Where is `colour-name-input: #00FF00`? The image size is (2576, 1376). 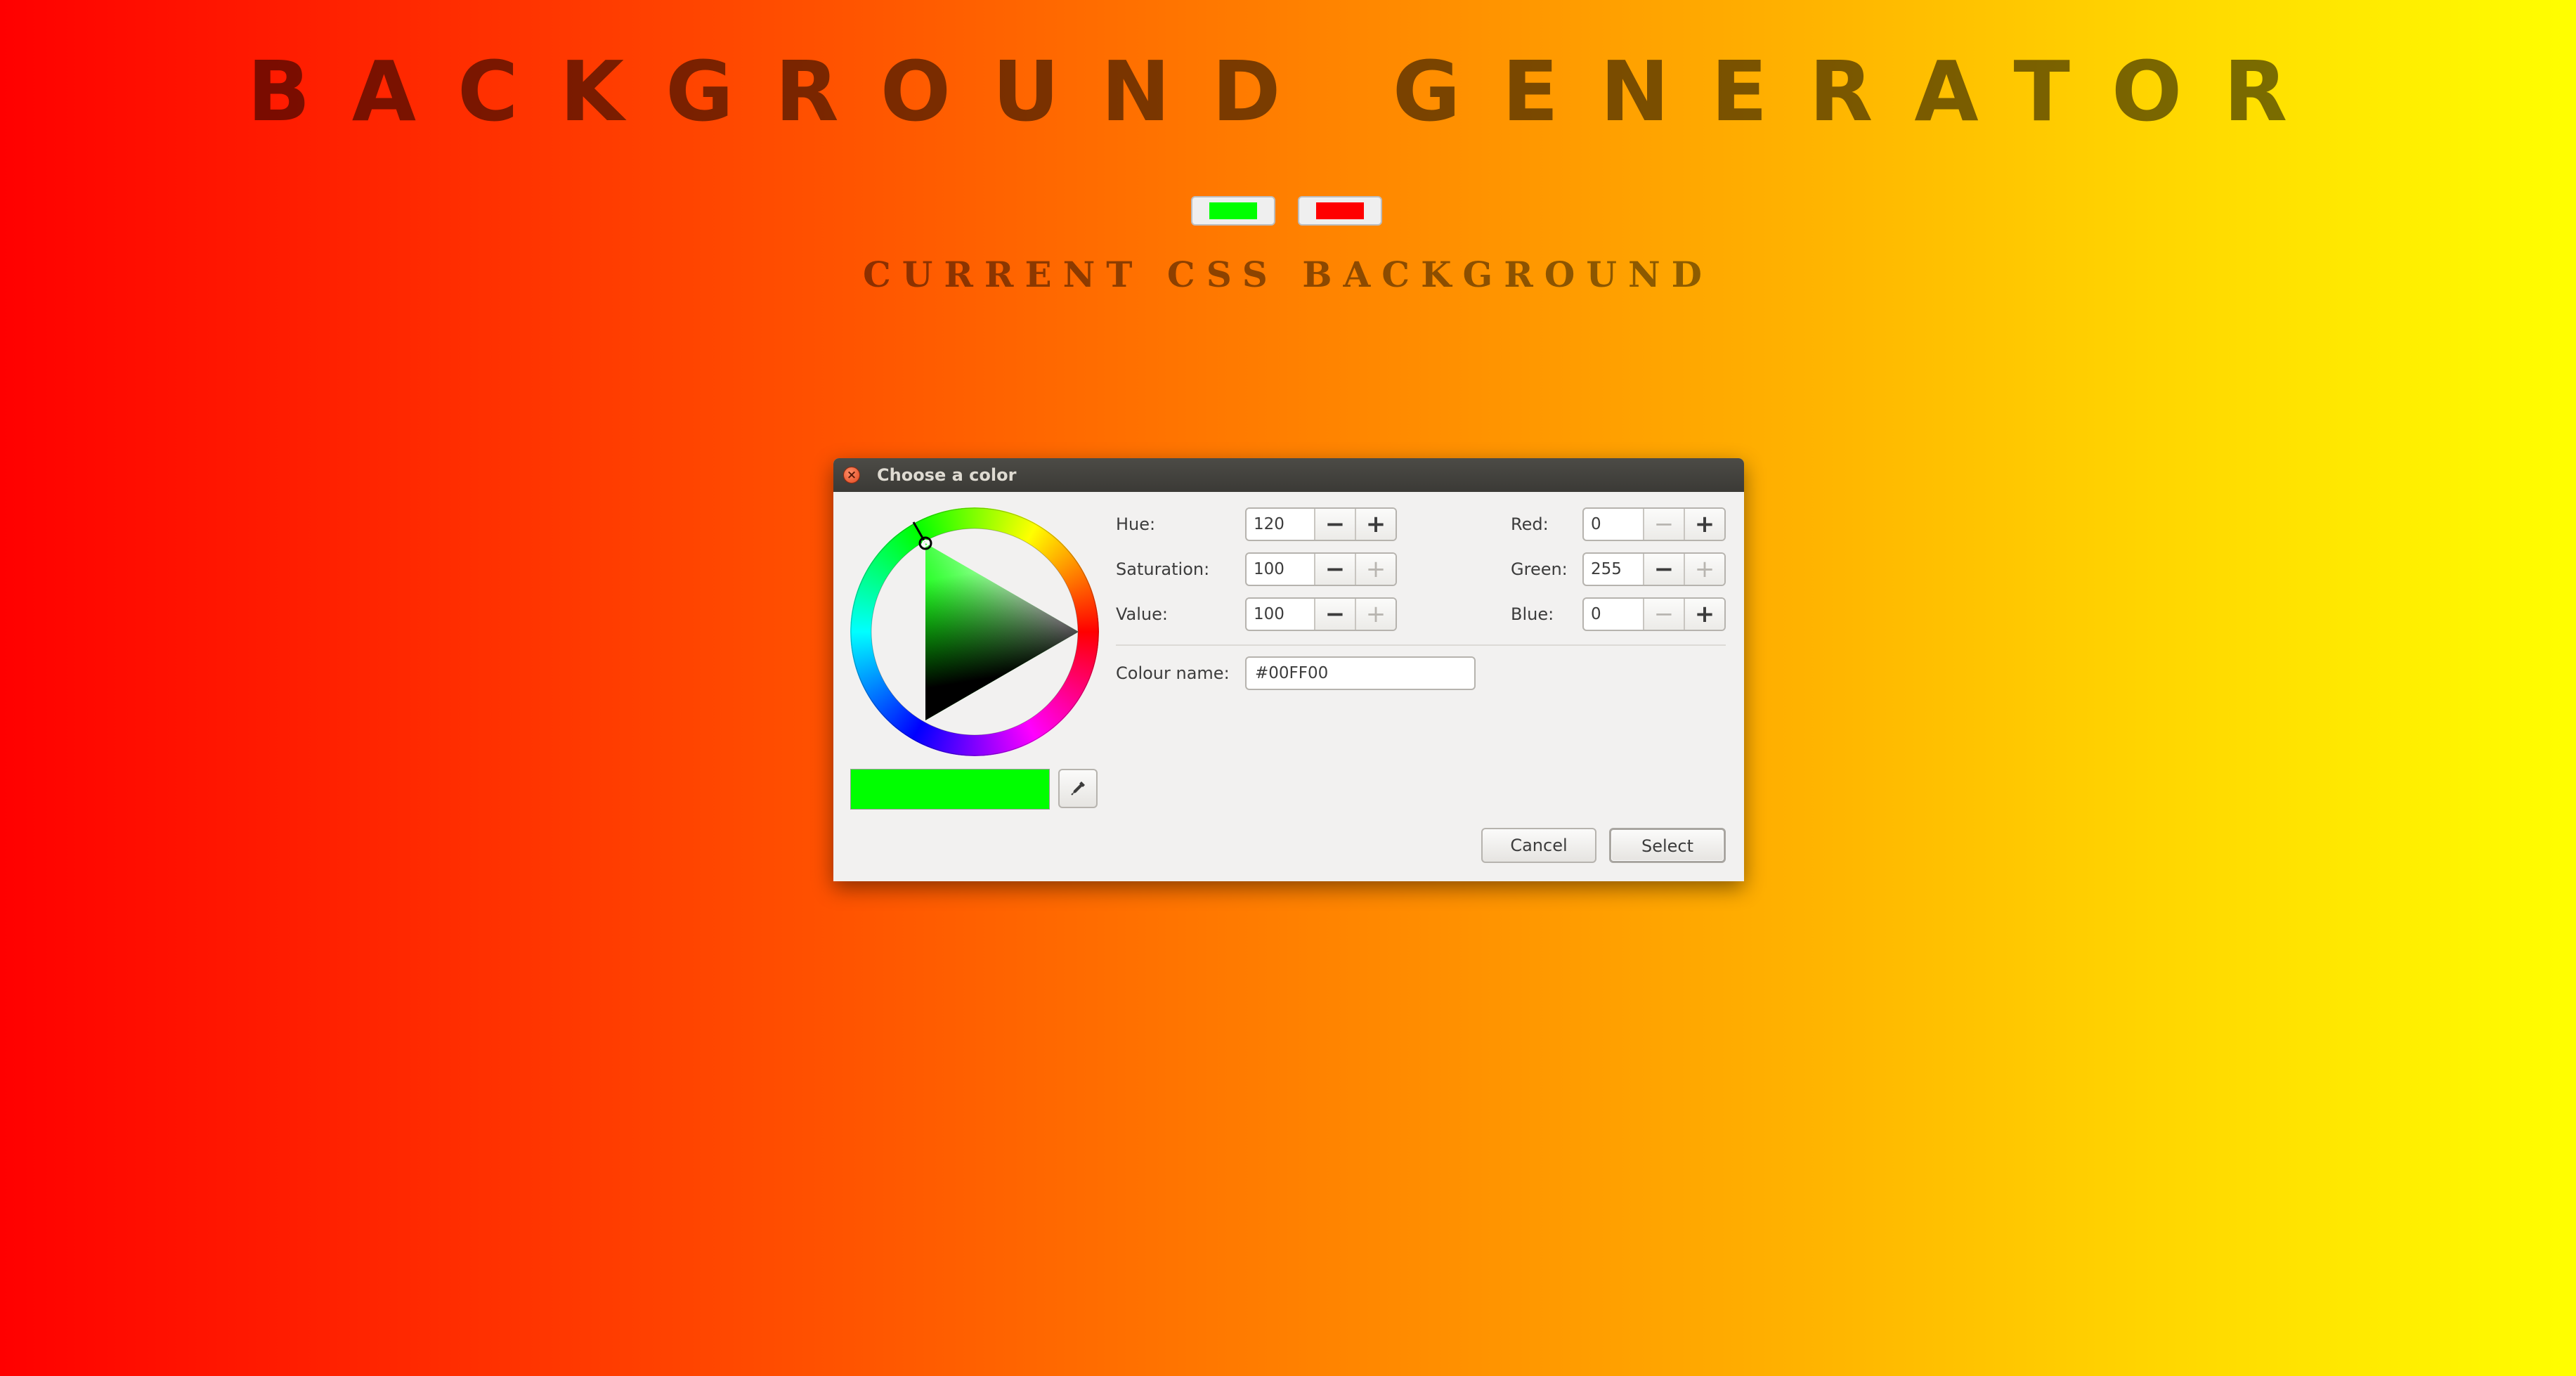 colour-name-input: #00FF00 is located at coordinates (1360, 673).